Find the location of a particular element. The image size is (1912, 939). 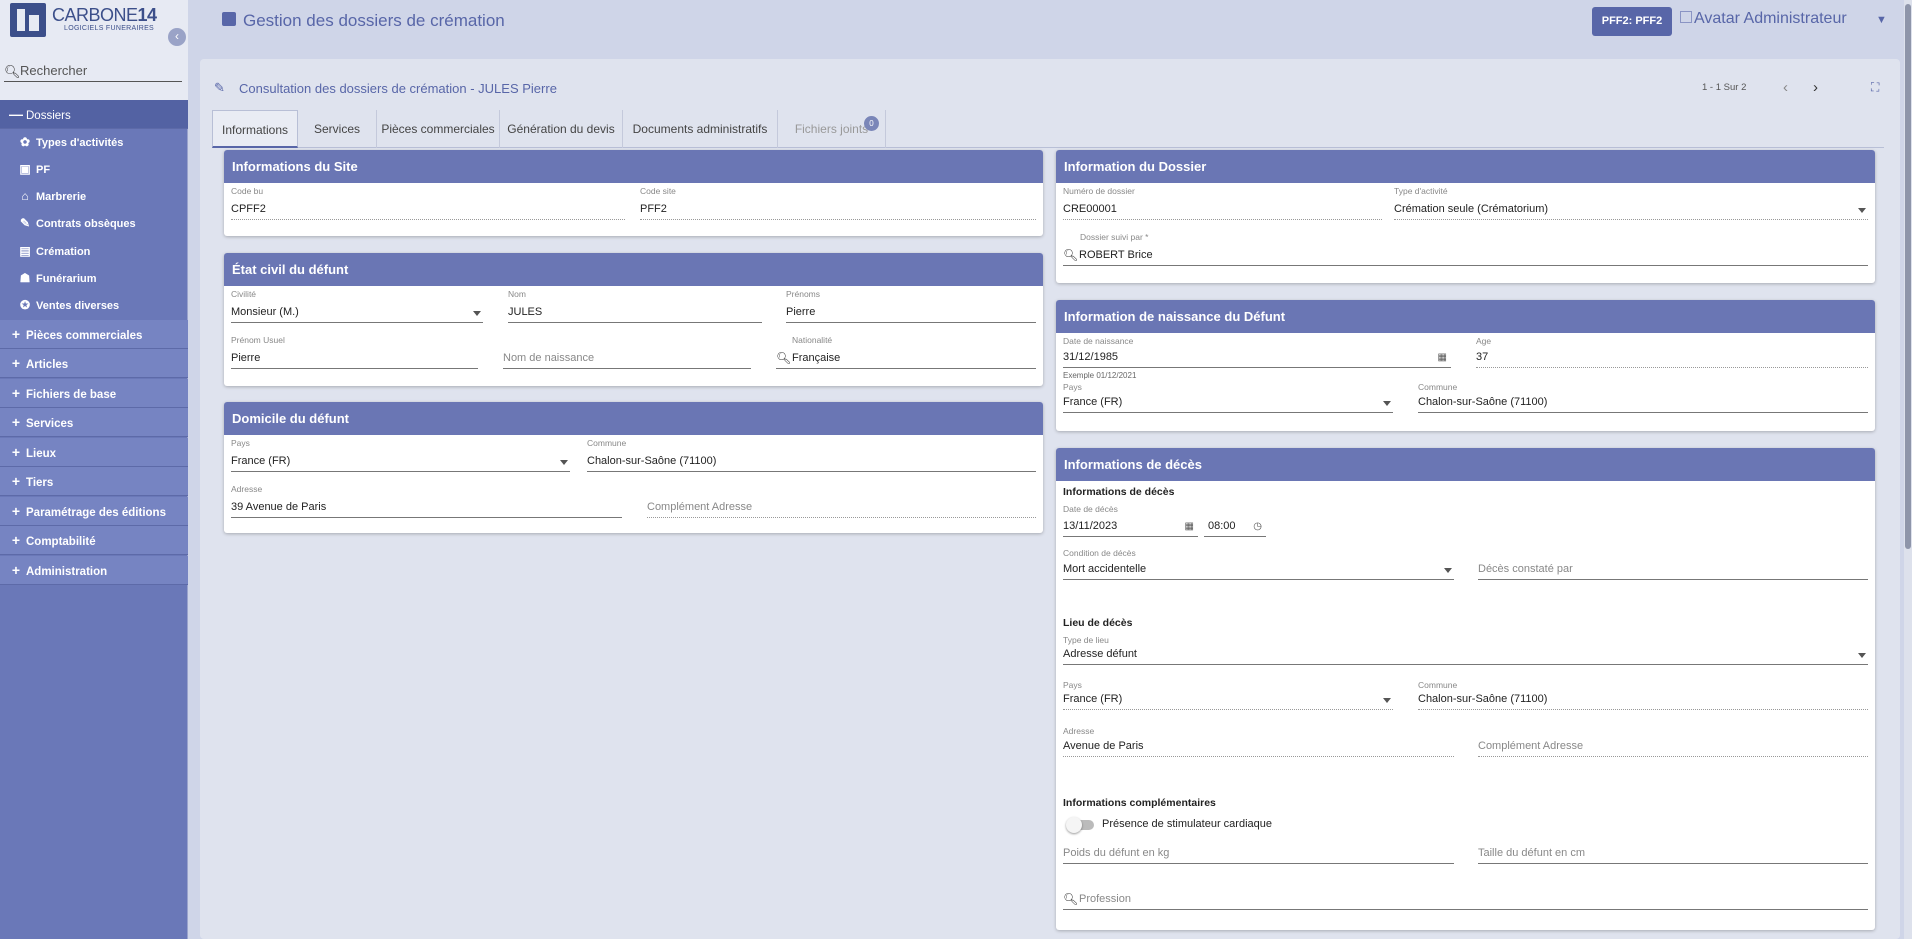

heure-deces-field: 08:00 ◷ is located at coordinates (1235, 520).